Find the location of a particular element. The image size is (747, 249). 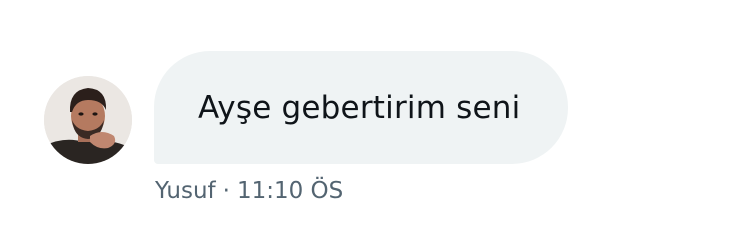

avatar is located at coordinates (88, 120).